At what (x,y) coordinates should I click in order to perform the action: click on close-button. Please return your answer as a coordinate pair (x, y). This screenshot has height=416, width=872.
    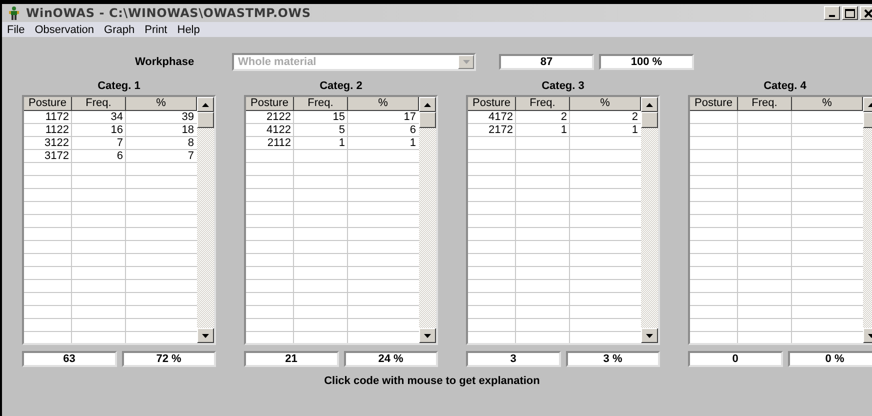
    Looking at the image, I should click on (866, 13).